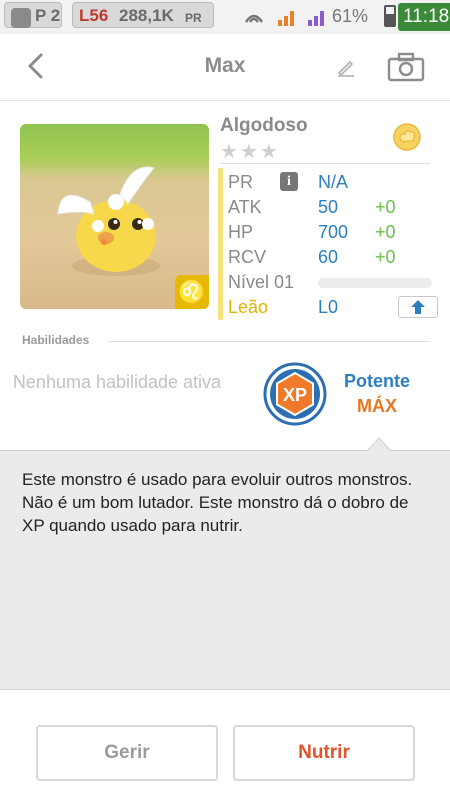 The height and width of the screenshot is (800, 450). I want to click on cat-icon, so click(21, 18).